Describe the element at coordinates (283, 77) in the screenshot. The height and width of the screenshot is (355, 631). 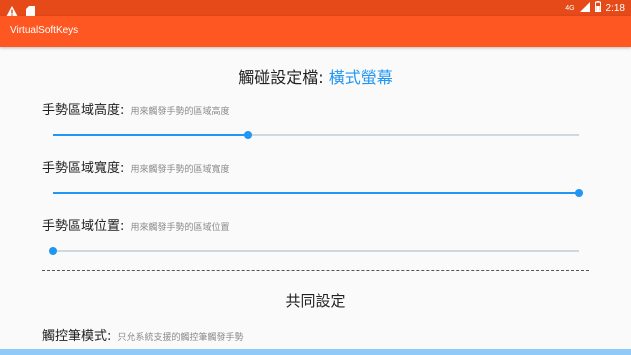
I see `touch-profile-title: 觸碰設定檔:` at that location.